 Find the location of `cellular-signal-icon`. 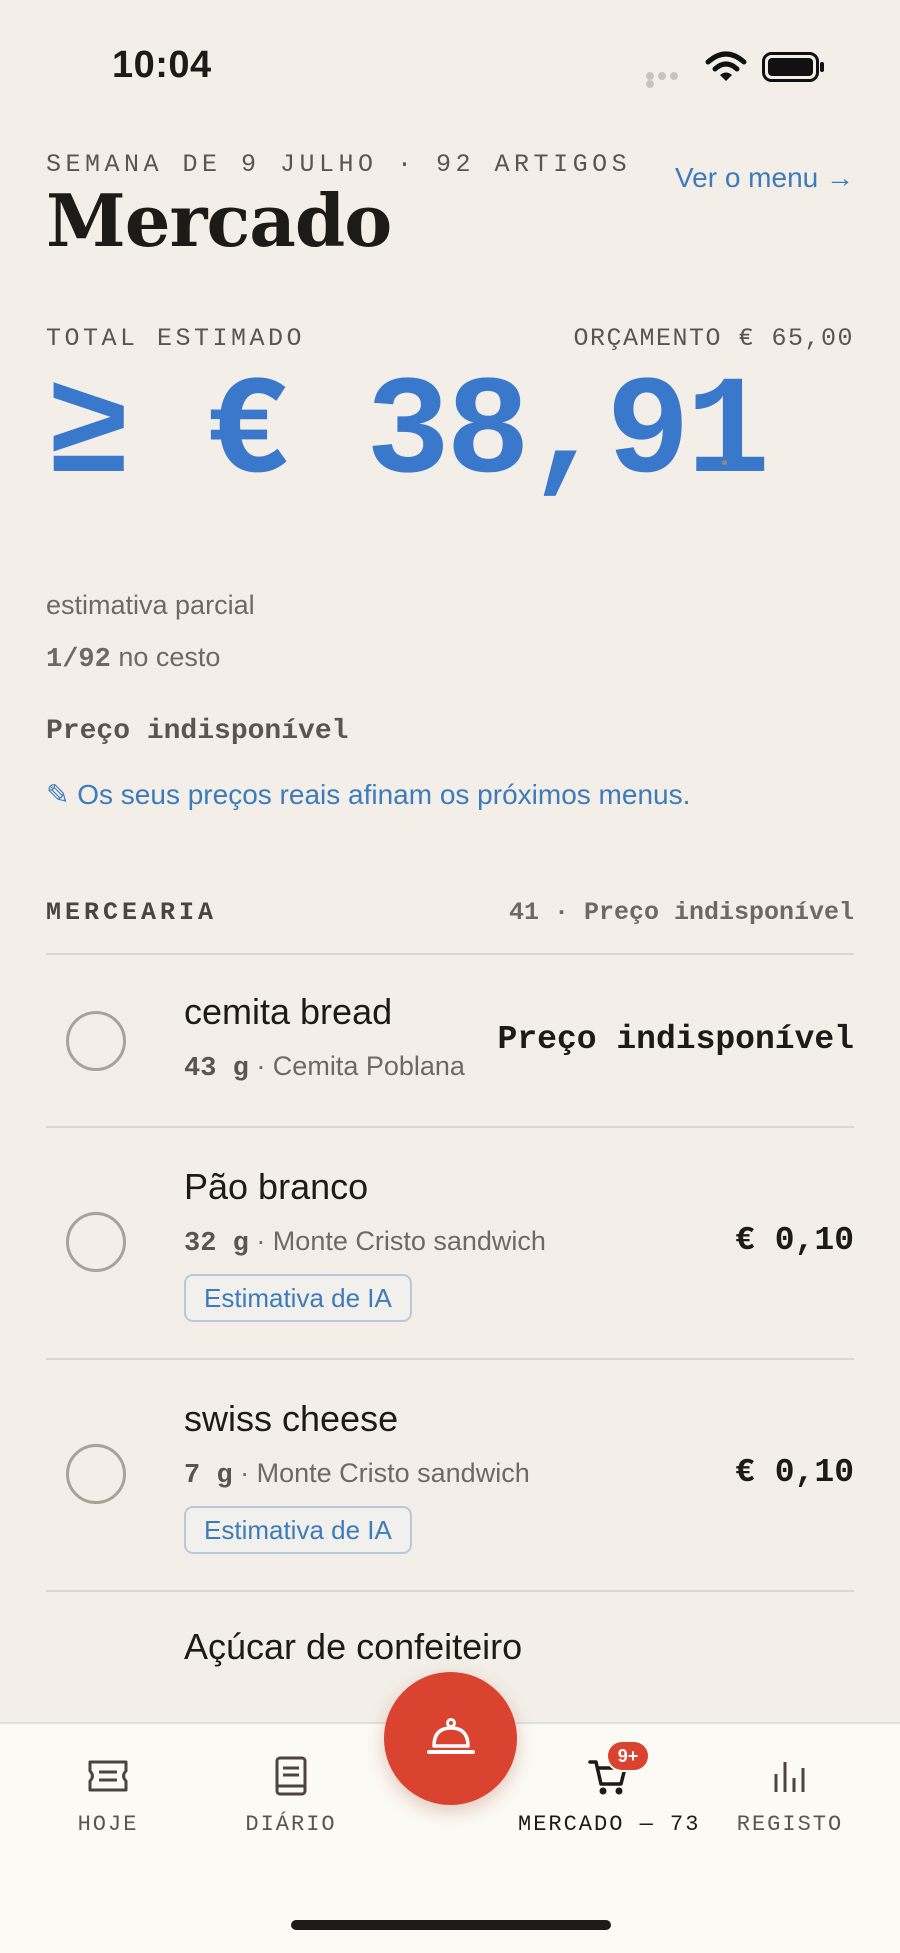

cellular-signal-icon is located at coordinates (669, 80).